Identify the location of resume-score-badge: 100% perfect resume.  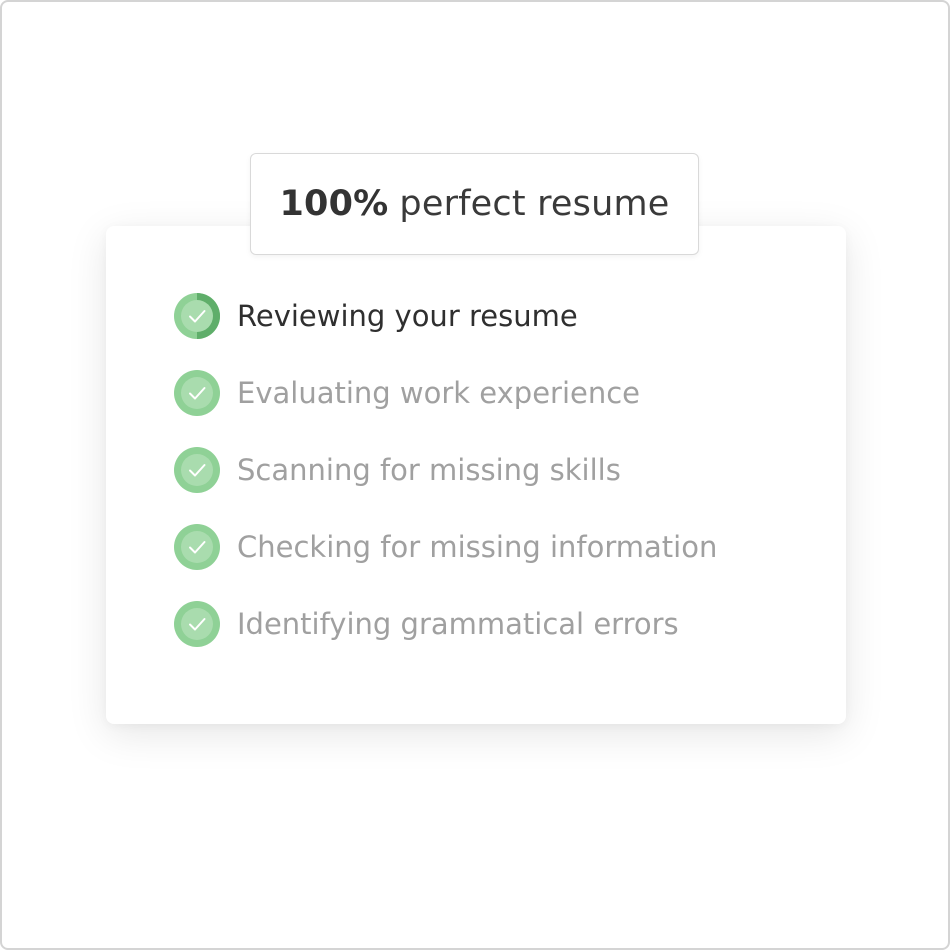
(474, 204).